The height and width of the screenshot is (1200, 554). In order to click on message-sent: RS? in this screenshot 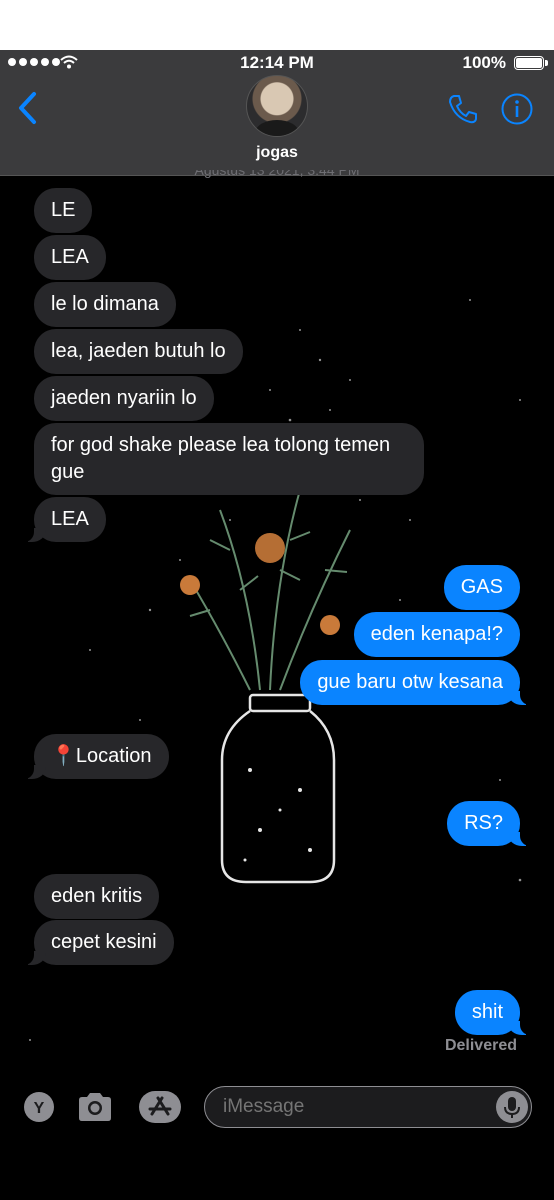, I will do `click(490, 823)`.